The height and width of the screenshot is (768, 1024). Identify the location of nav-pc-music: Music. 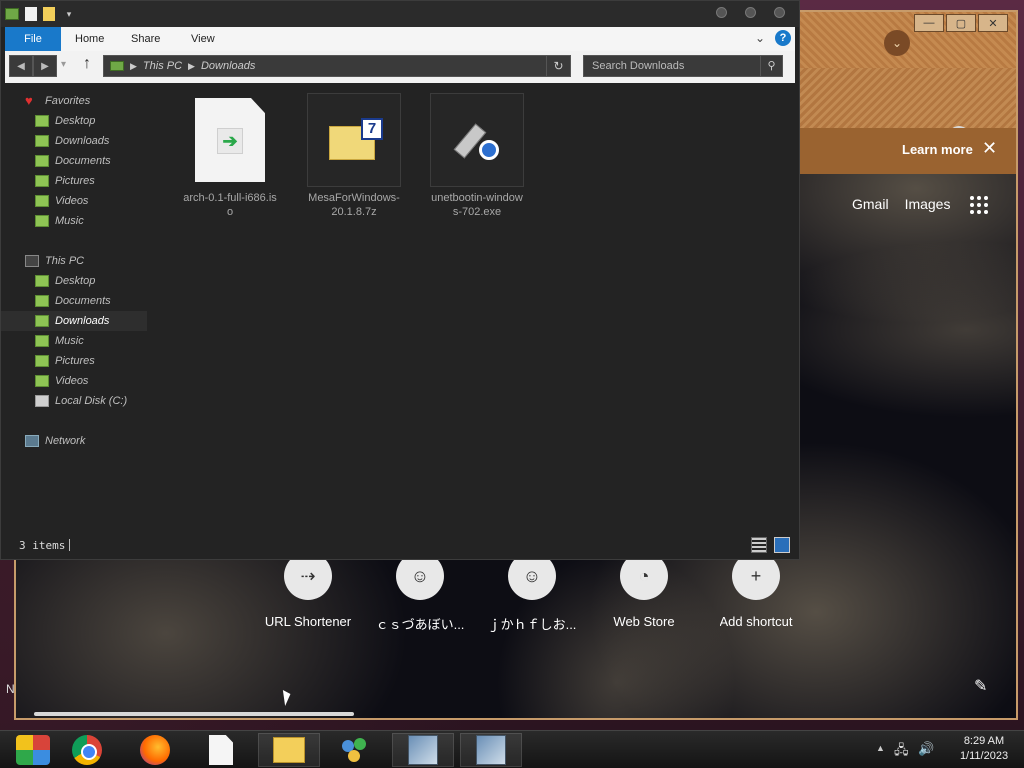
(74, 341).